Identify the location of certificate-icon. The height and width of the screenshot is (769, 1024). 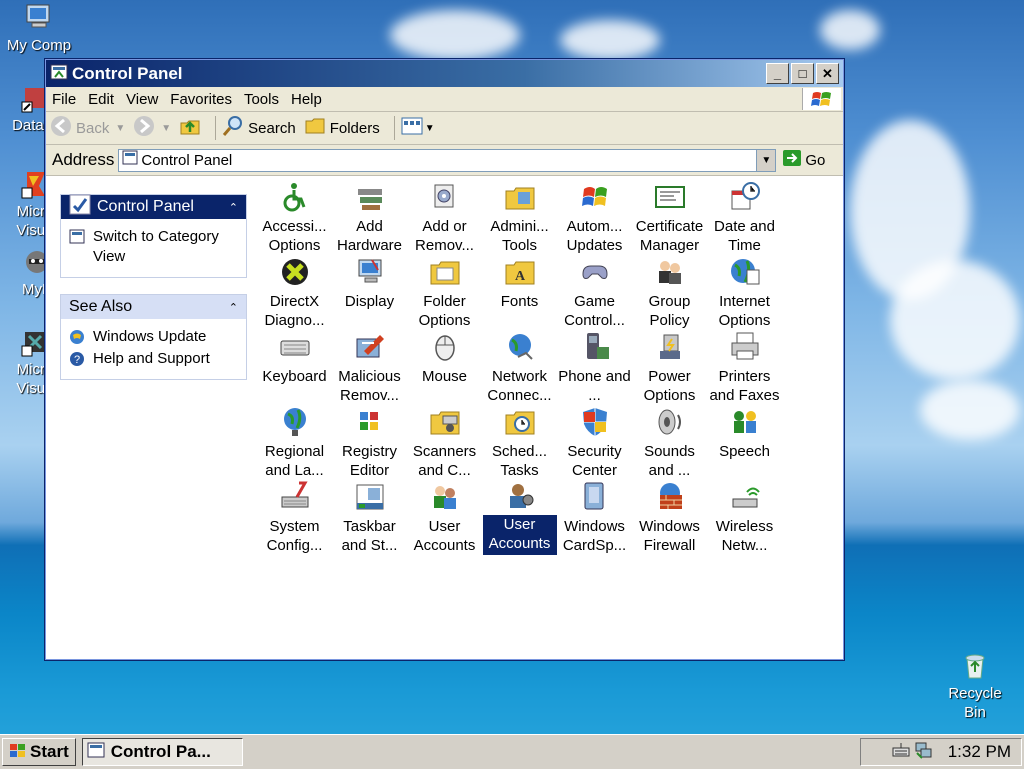
(670, 197).